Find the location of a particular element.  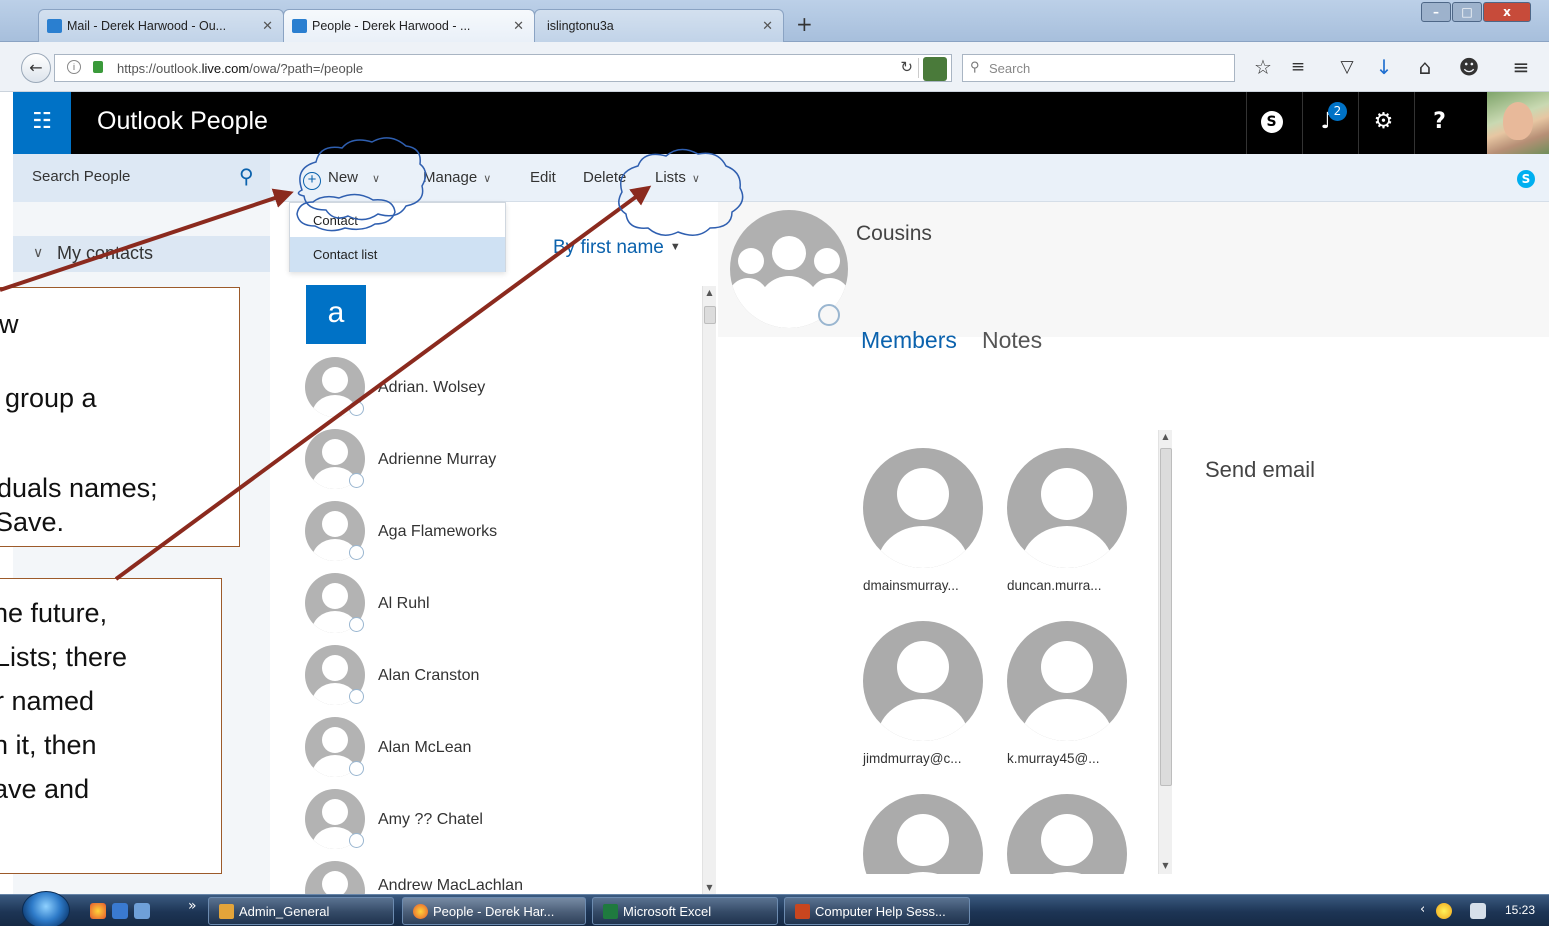

lists-button: Lists ∨ is located at coordinates (677, 177).